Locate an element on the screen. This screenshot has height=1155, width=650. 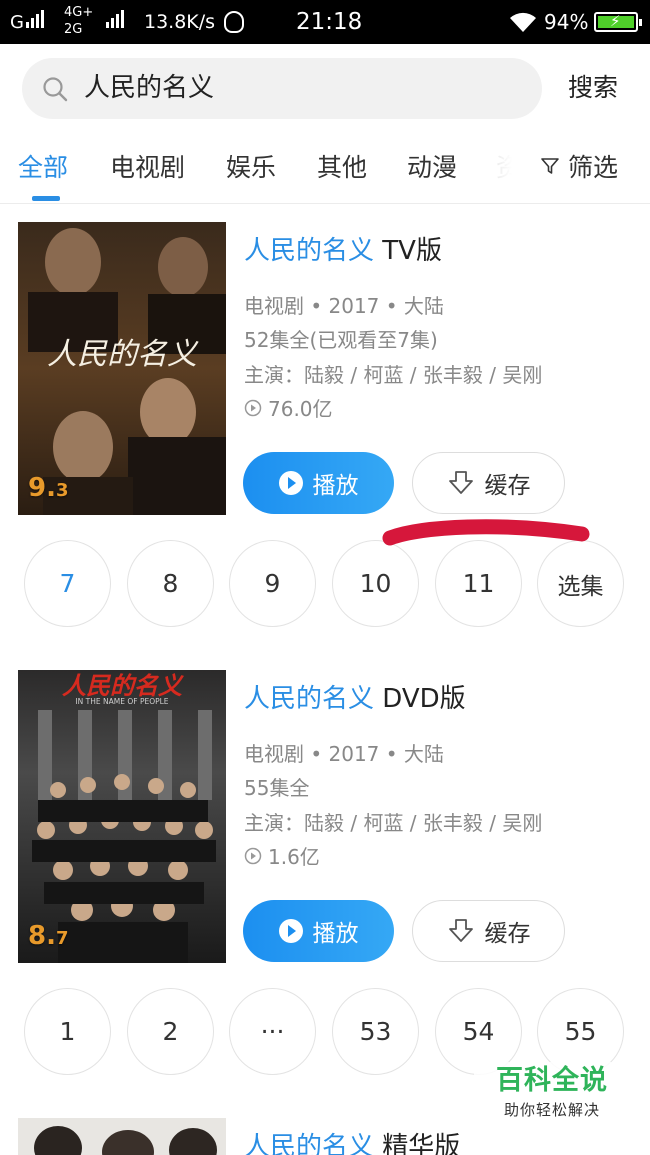
filter-label: 筛选 is located at coordinates (593, 167).